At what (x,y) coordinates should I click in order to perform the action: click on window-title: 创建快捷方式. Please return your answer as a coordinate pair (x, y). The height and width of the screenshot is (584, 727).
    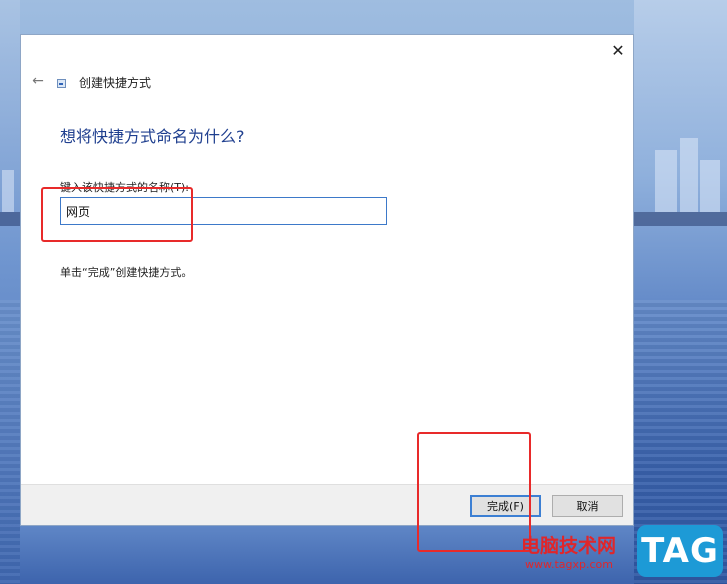
    Looking at the image, I should click on (115, 83).